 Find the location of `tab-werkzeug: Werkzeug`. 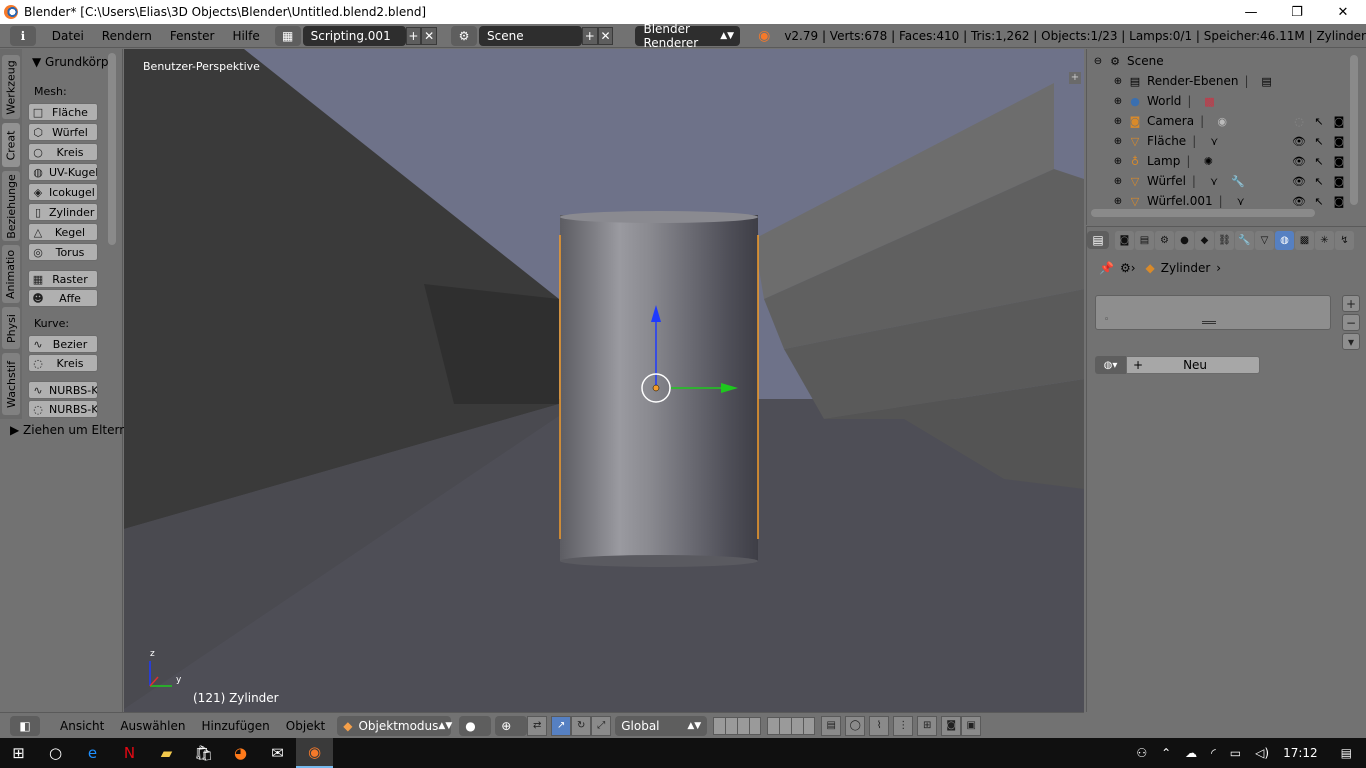

tab-werkzeug: Werkzeug is located at coordinates (11, 87).